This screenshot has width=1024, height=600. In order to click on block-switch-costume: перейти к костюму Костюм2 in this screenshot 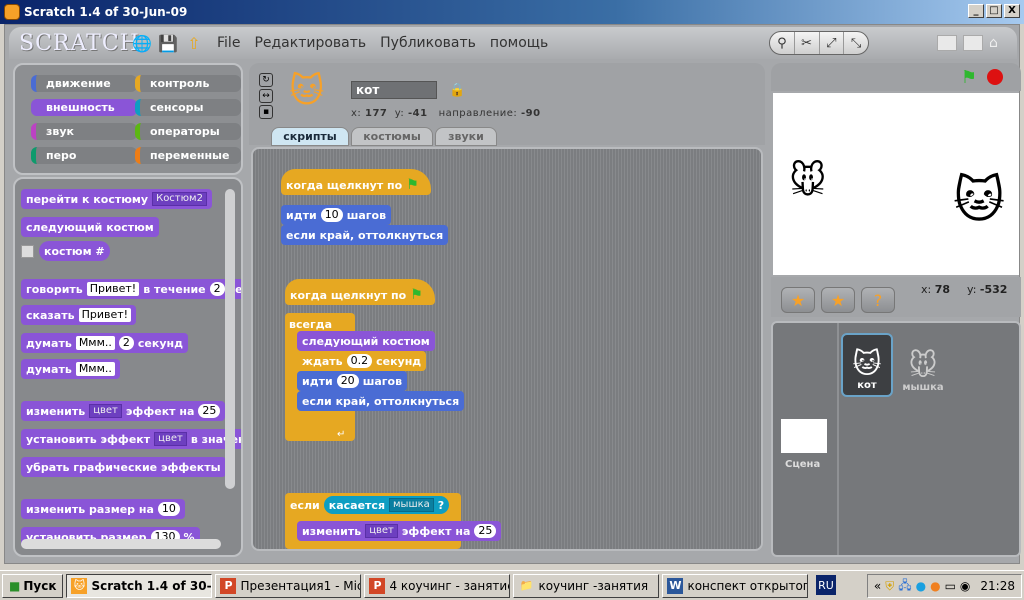, I will do `click(116, 199)`.